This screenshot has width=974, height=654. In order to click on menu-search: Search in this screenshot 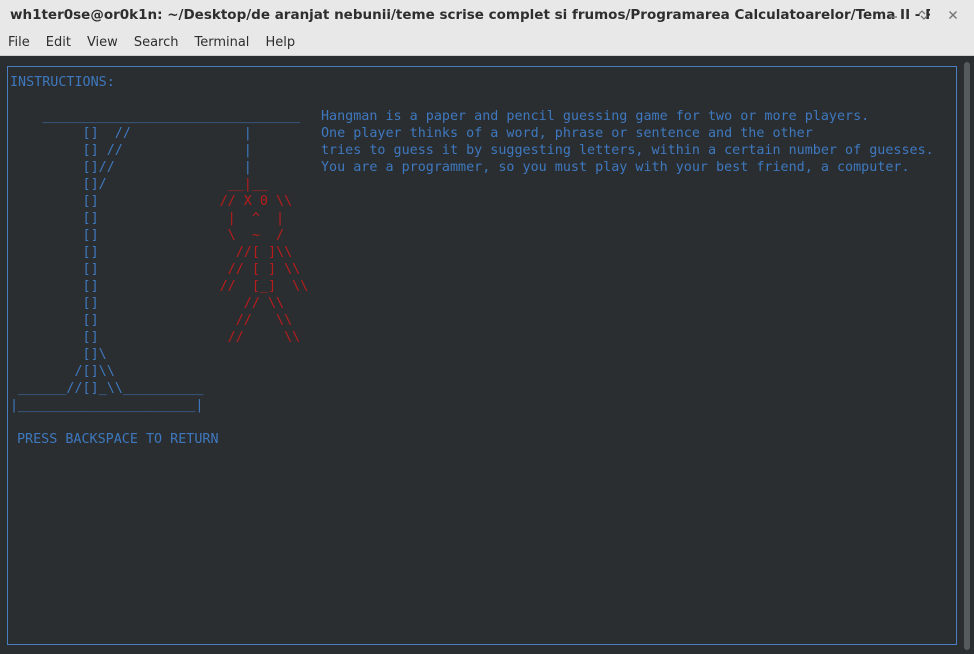, I will do `click(156, 42)`.